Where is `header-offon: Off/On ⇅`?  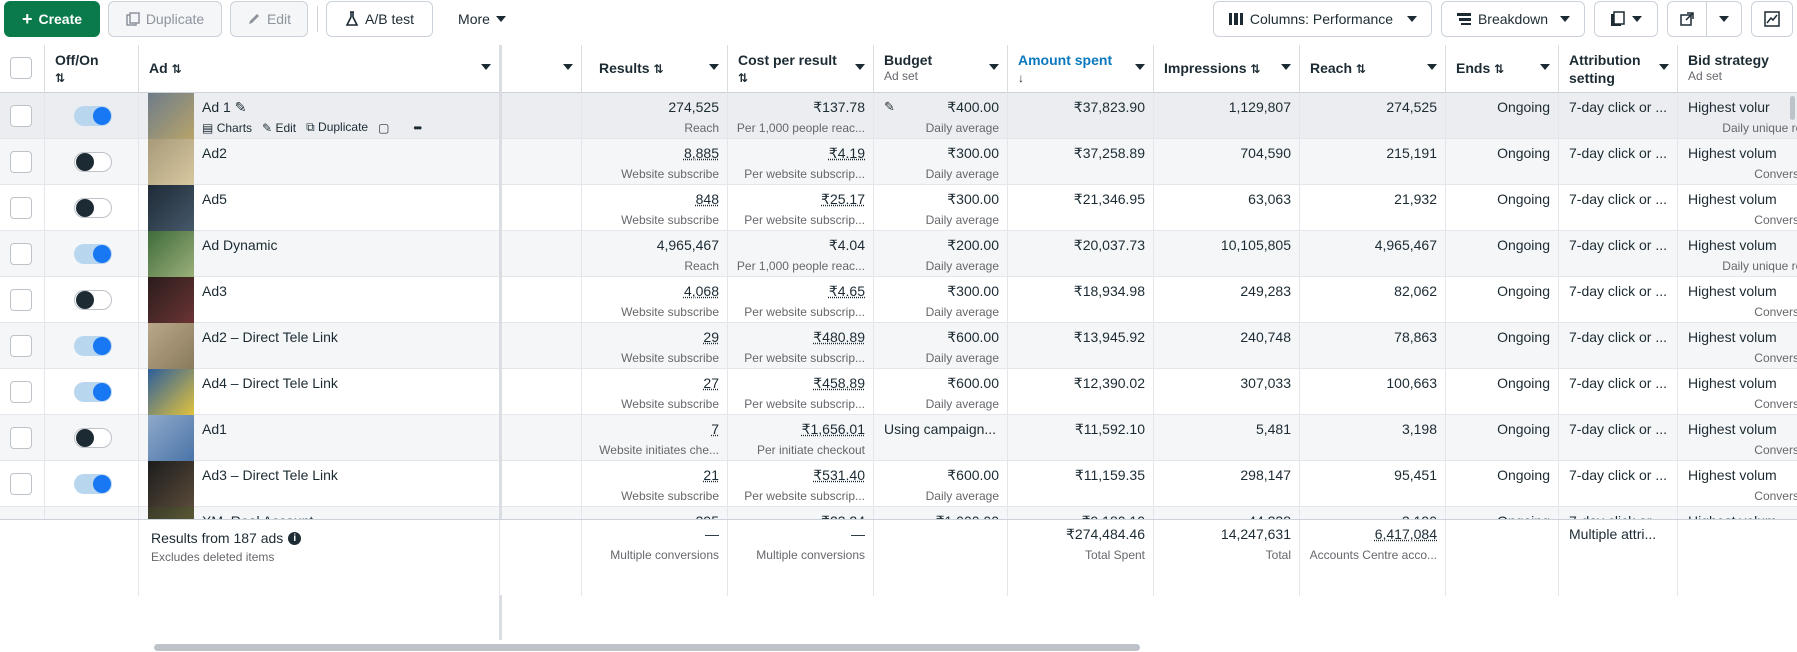 header-offon: Off/On ⇅ is located at coordinates (92, 69).